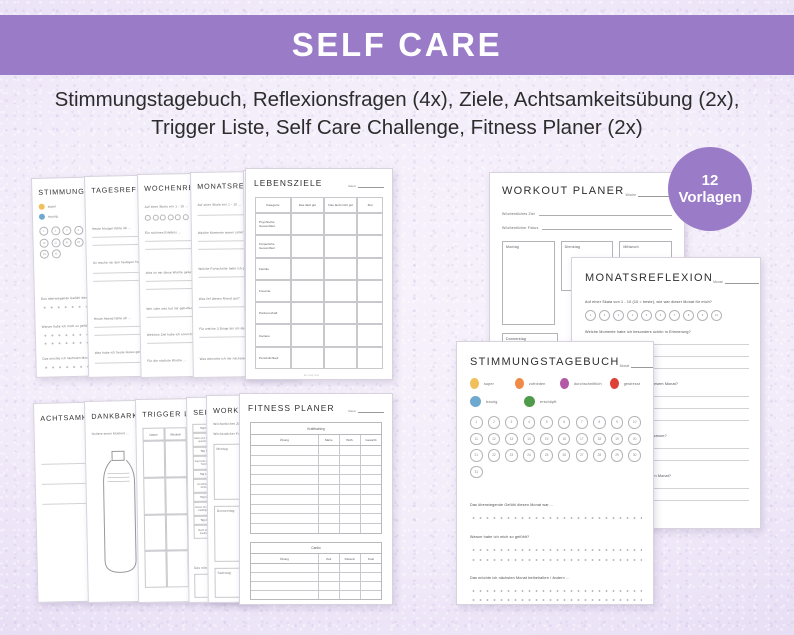 This screenshot has height=635, width=794. I want to click on day-circle: 17, so click(582, 438).